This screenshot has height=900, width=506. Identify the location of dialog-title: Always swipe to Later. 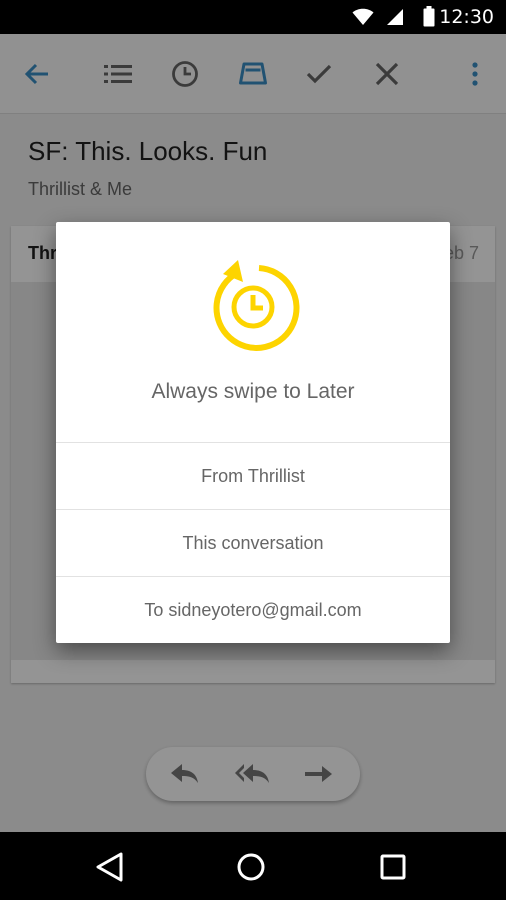
(253, 391).